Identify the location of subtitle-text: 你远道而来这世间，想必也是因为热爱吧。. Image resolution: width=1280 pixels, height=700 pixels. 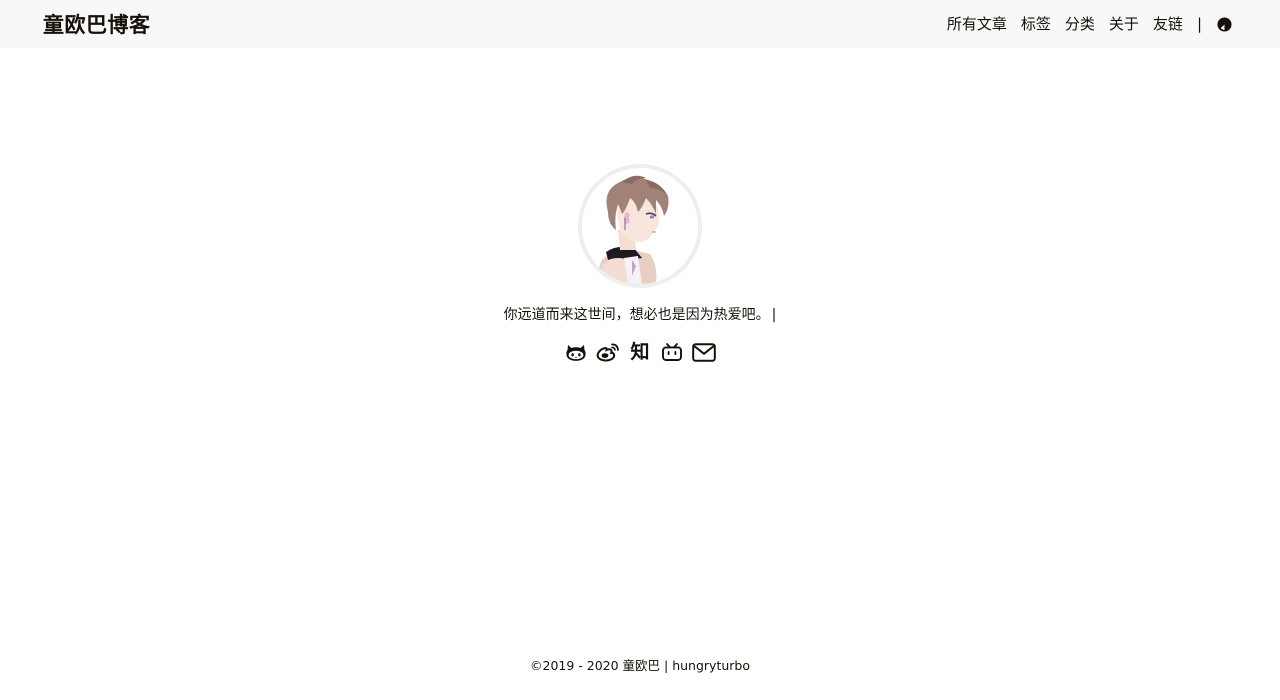
(636, 315).